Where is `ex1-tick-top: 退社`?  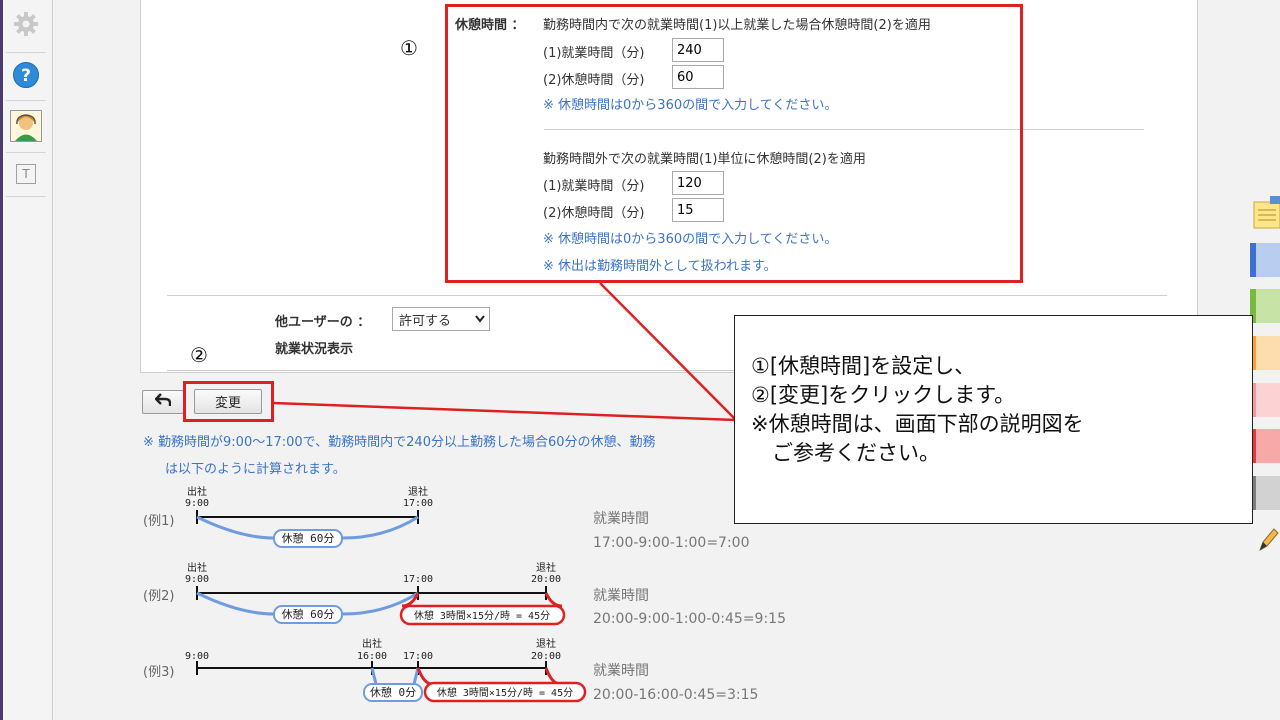
ex1-tick-top: 退社 is located at coordinates (418, 491).